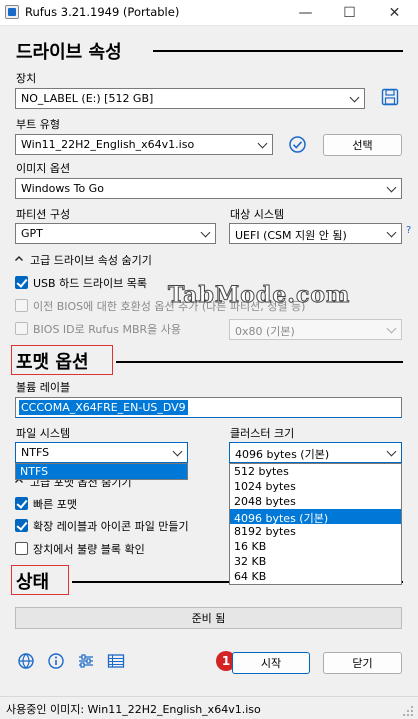 Image resolution: width=418 pixels, height=719 pixels. What do you see at coordinates (52, 362) in the screenshot?
I see `format-options-heading: 포맷 옵션` at bounding box center [52, 362].